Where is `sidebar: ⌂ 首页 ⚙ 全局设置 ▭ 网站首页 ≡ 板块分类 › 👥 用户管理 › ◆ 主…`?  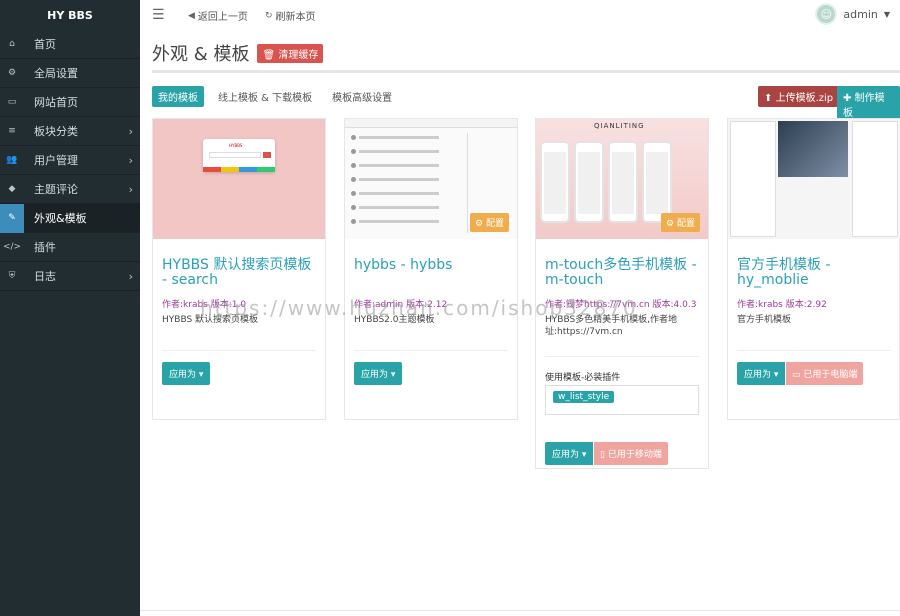 sidebar: ⌂ 首页 ⚙ 全局设置 ▭ 网站首页 ≡ 板块分类 › 👥 用户管理 › ◆ 主… is located at coordinates (70, 323).